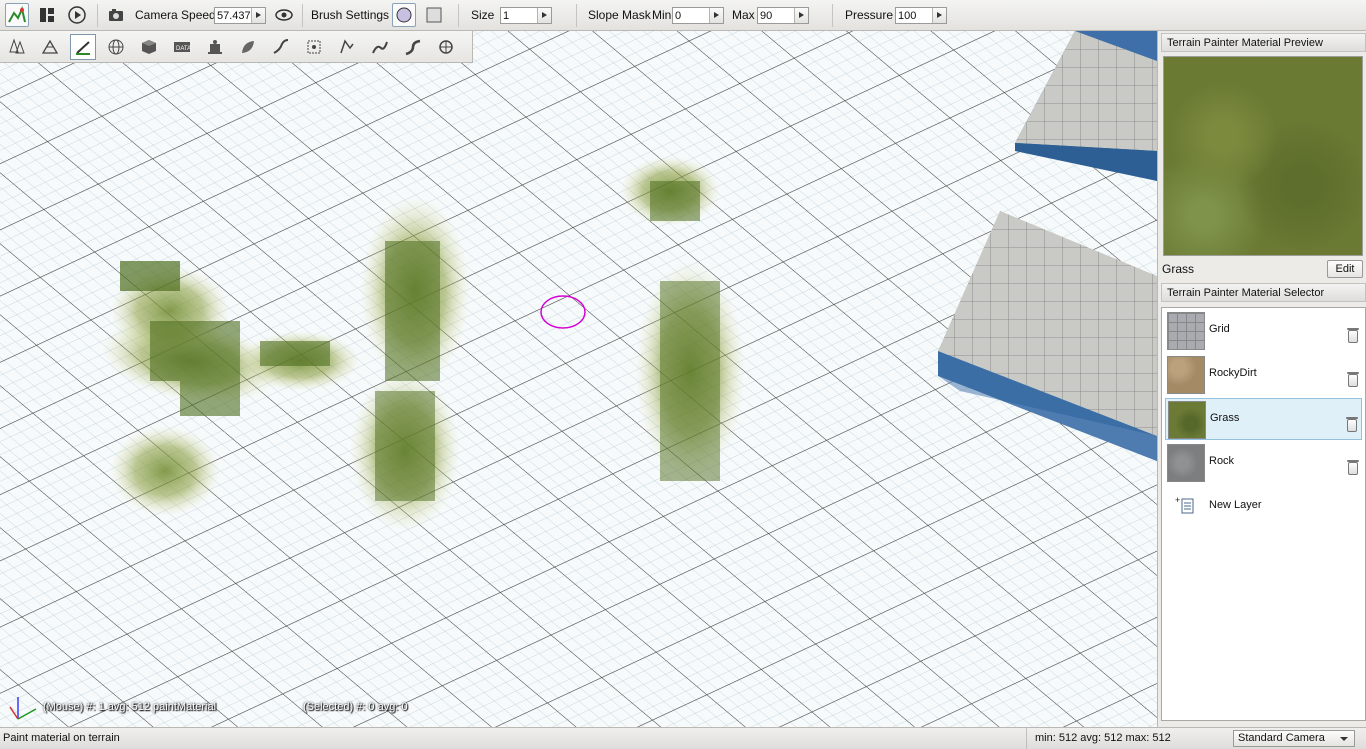 The height and width of the screenshot is (749, 1366). What do you see at coordinates (314, 47) in the screenshot?
I see `select-box-icon` at bounding box center [314, 47].